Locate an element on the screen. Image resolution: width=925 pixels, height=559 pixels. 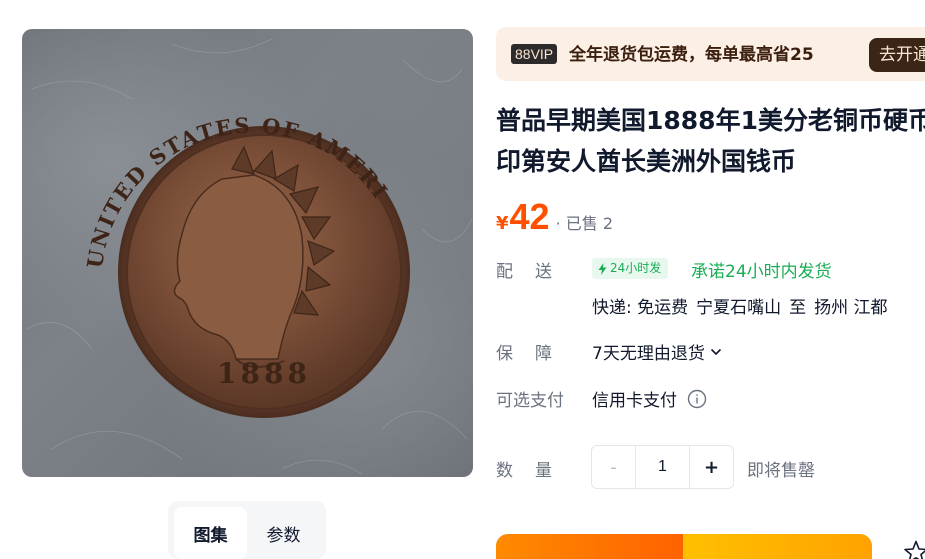
shipping-origin: 宁夏石嘴山 is located at coordinates (739, 307).